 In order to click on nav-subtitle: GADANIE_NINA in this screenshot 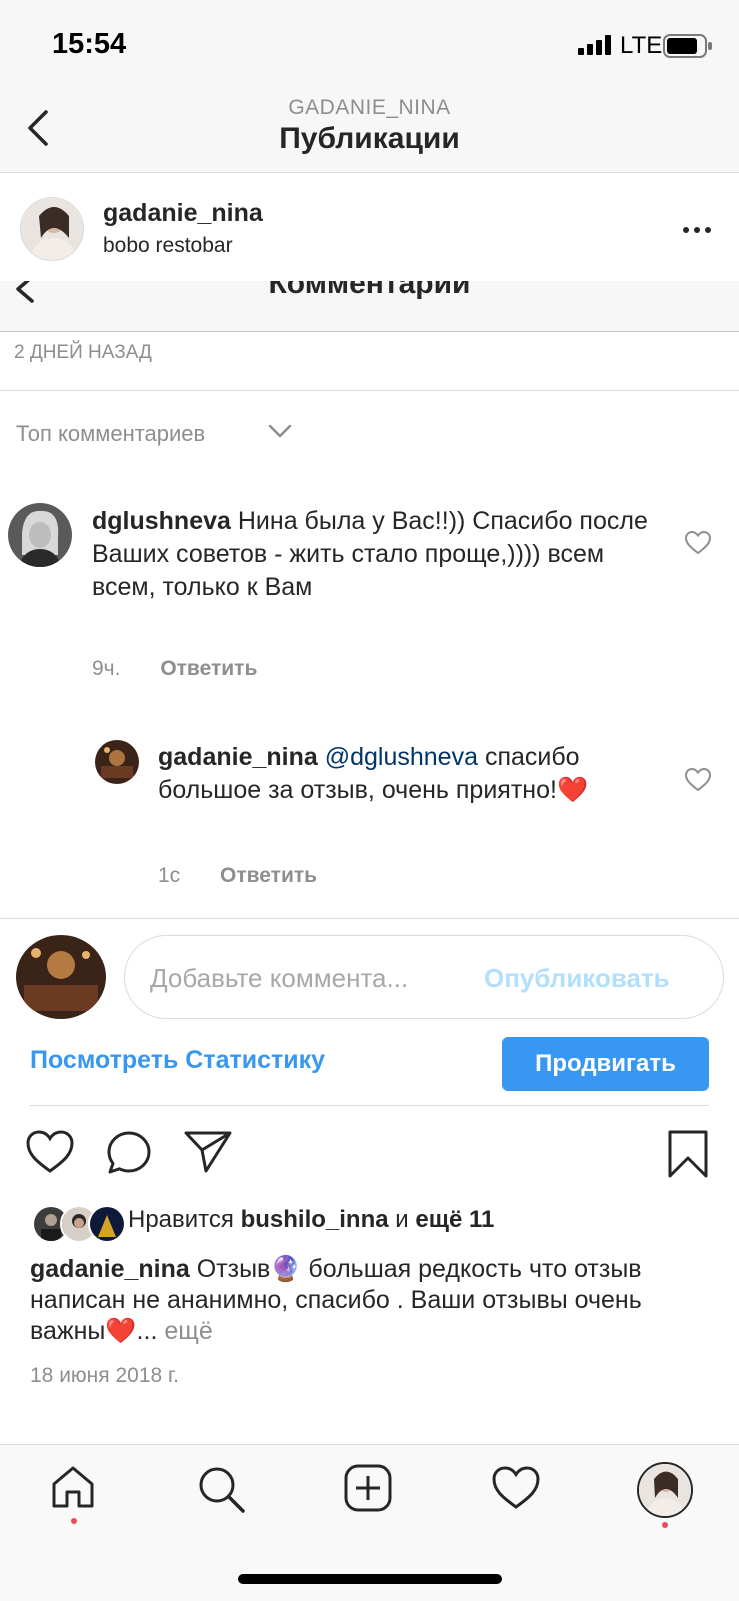, I will do `click(369, 107)`.